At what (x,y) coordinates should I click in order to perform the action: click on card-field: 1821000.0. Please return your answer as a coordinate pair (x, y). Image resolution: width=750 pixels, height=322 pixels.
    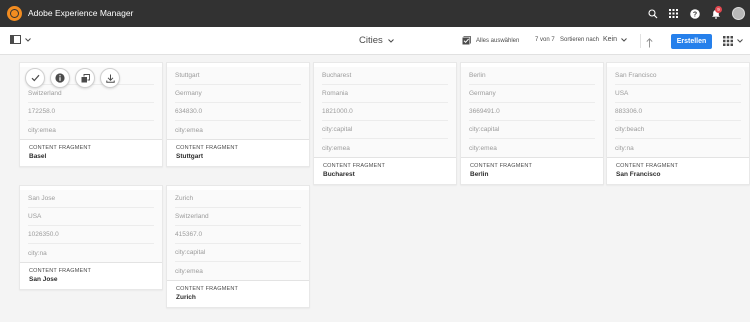
    Looking at the image, I should click on (385, 112).